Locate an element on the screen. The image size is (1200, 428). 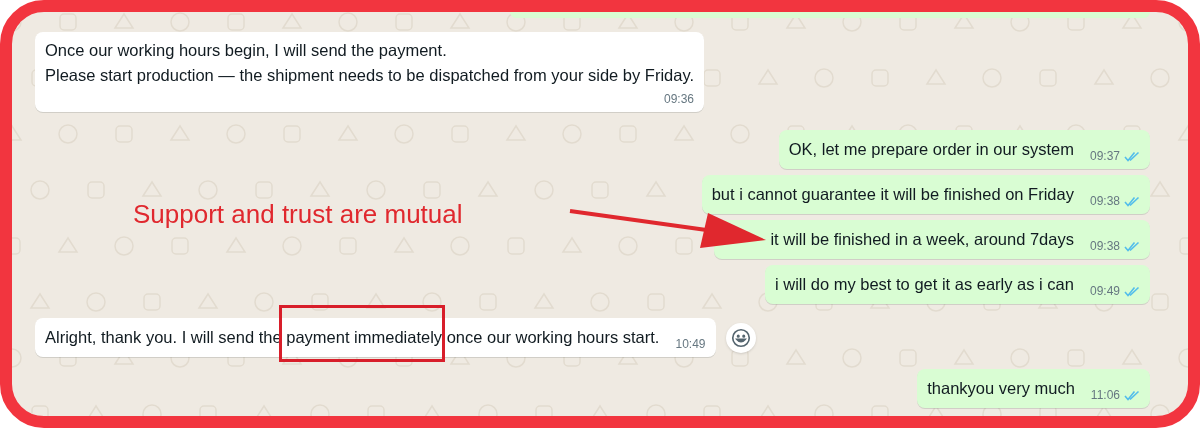
emoji-button is located at coordinates (740, 337).